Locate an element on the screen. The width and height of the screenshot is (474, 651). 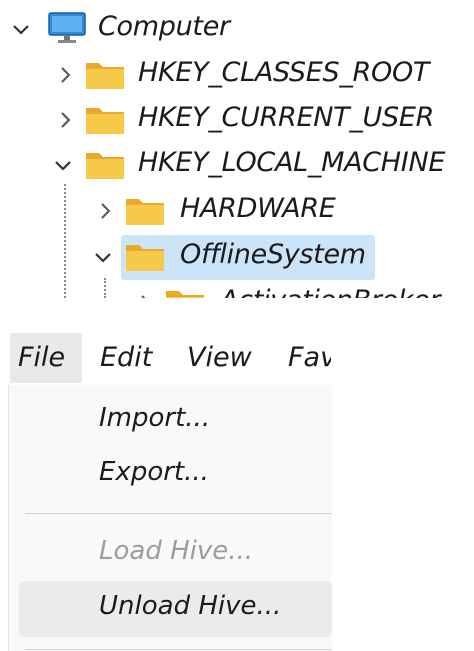
tree-node-label: HARDWARE is located at coordinates (258, 208).